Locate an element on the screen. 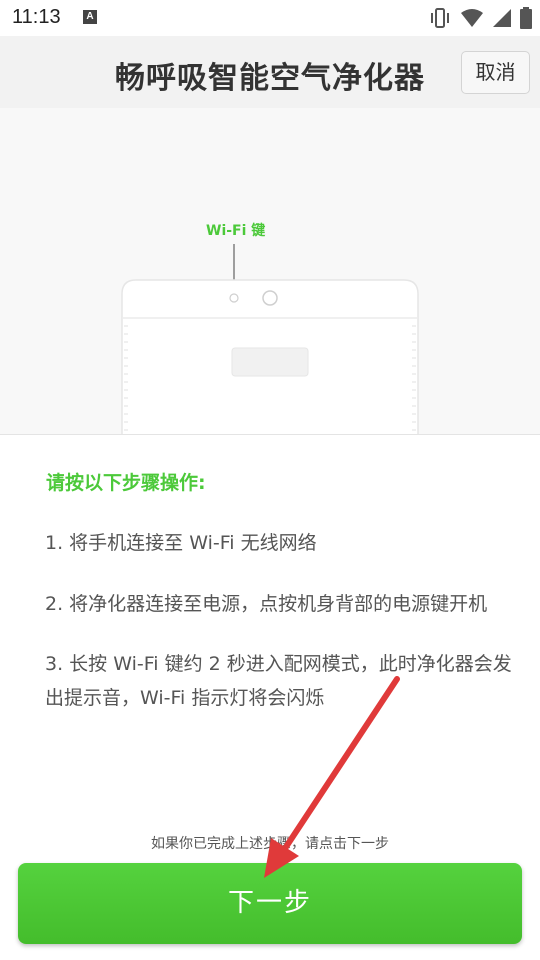 Image resolution: width=540 pixels, height=960 pixels. cancel-button: 取消 is located at coordinates (495, 72).